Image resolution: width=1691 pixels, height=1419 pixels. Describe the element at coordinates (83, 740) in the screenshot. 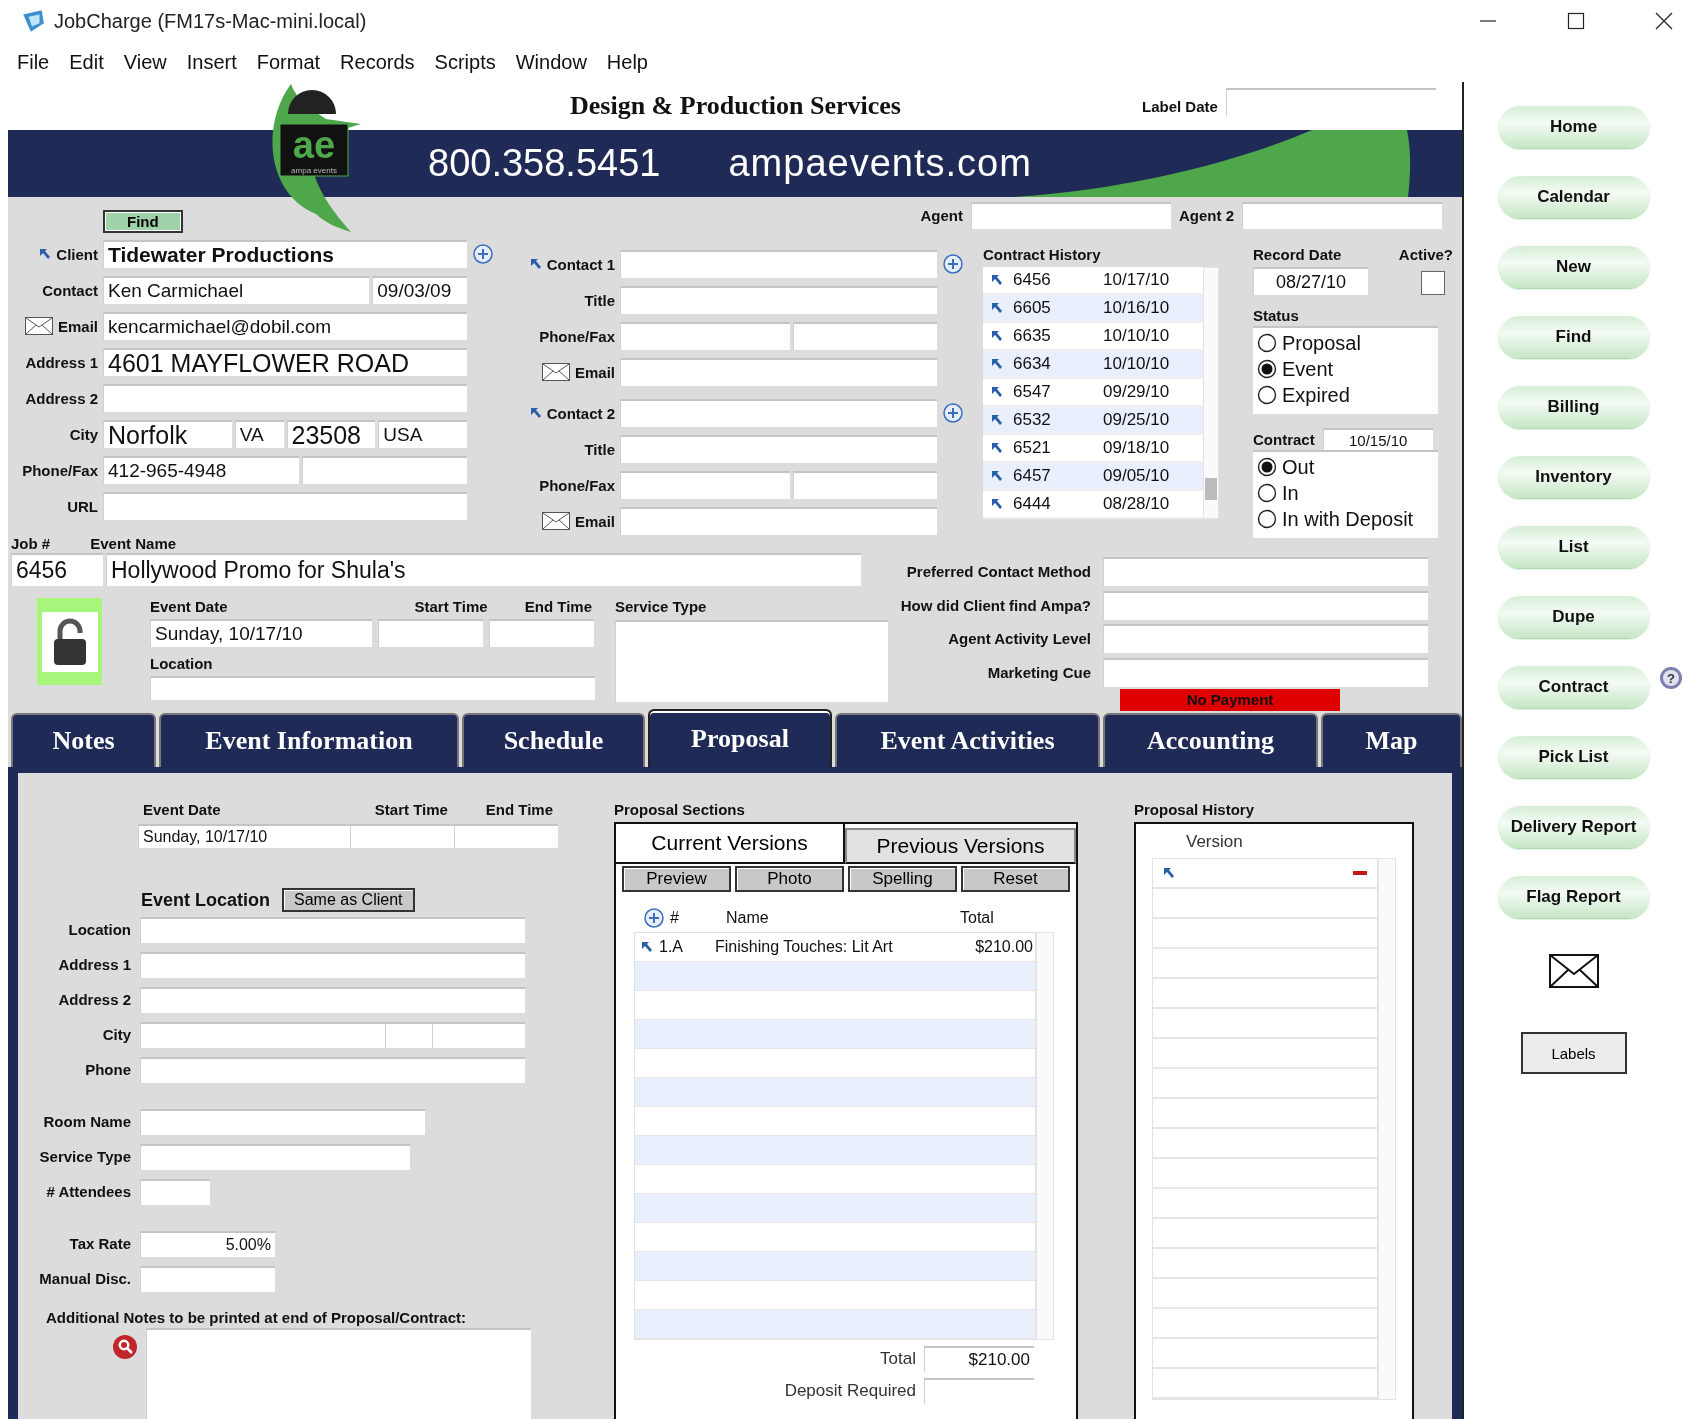

I see `tab: Notes` at that location.